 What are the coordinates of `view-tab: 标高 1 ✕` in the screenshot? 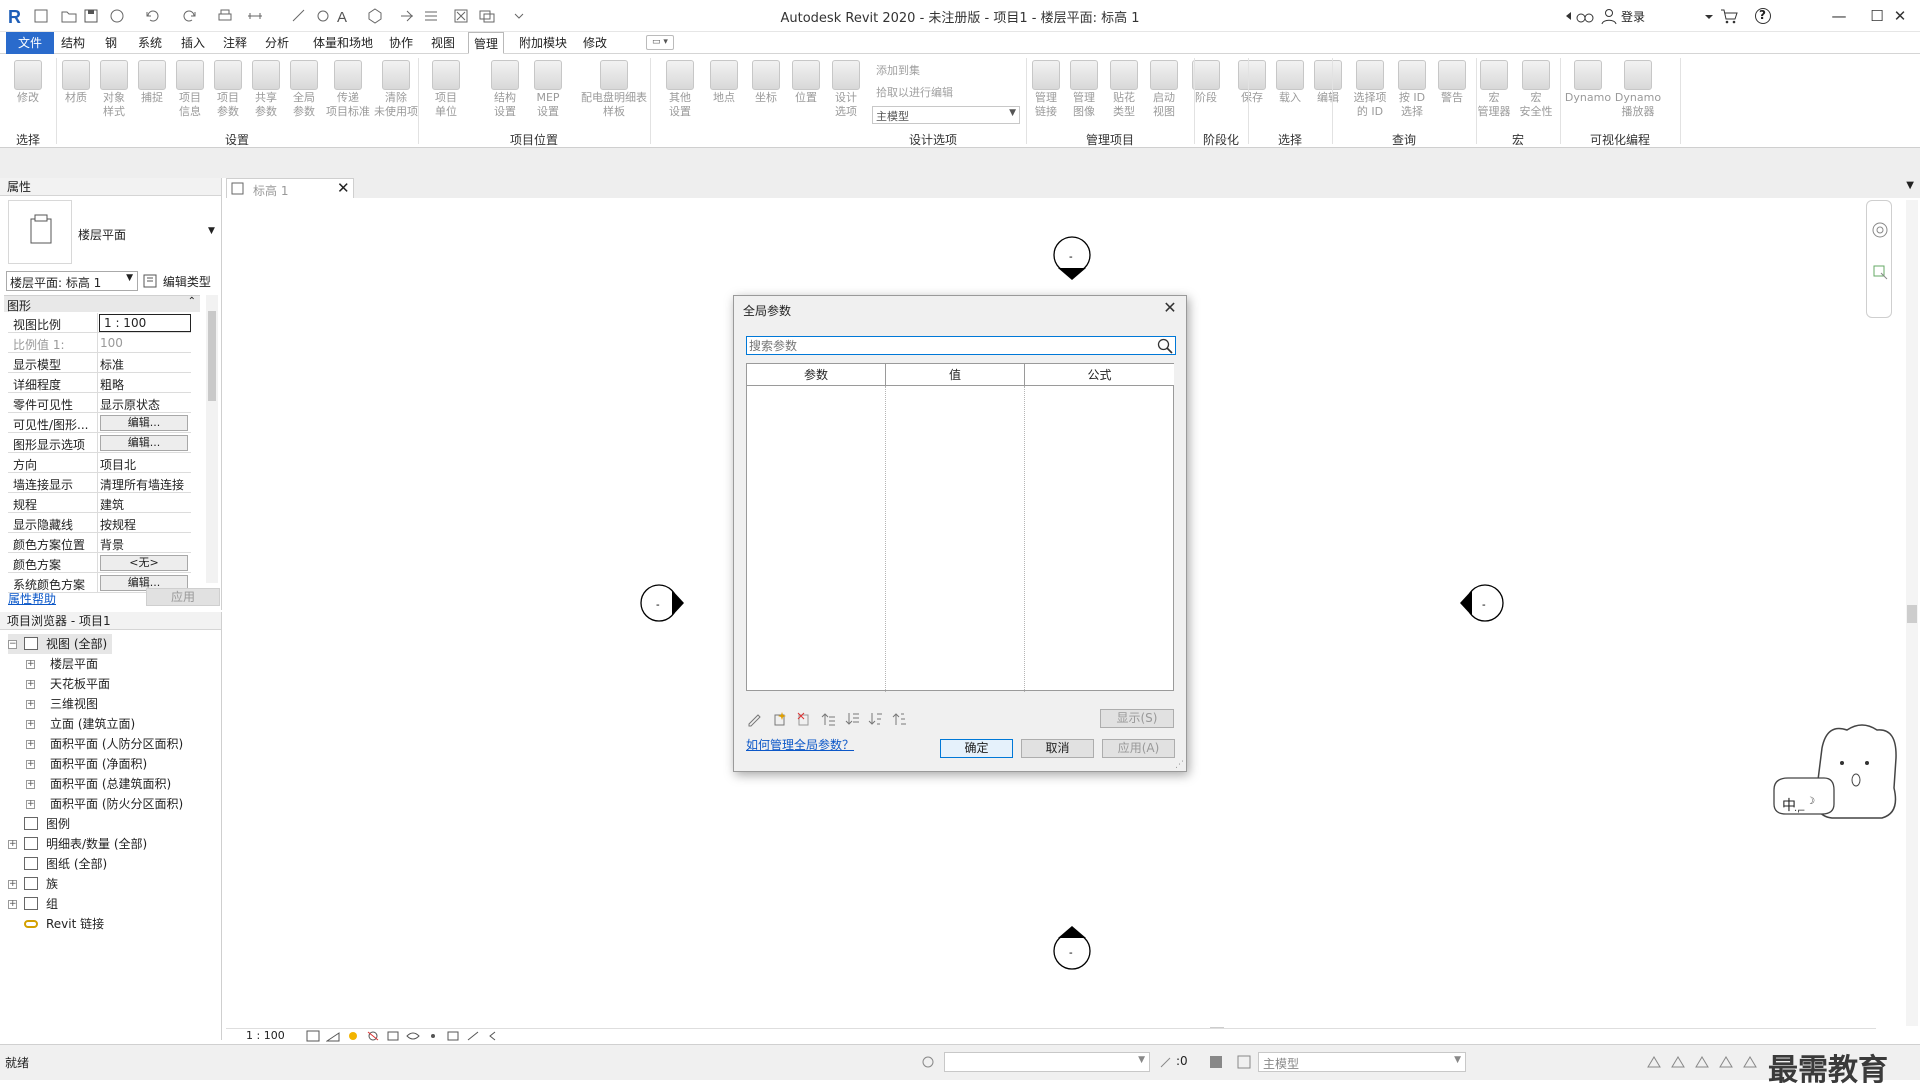 It's located at (290, 188).